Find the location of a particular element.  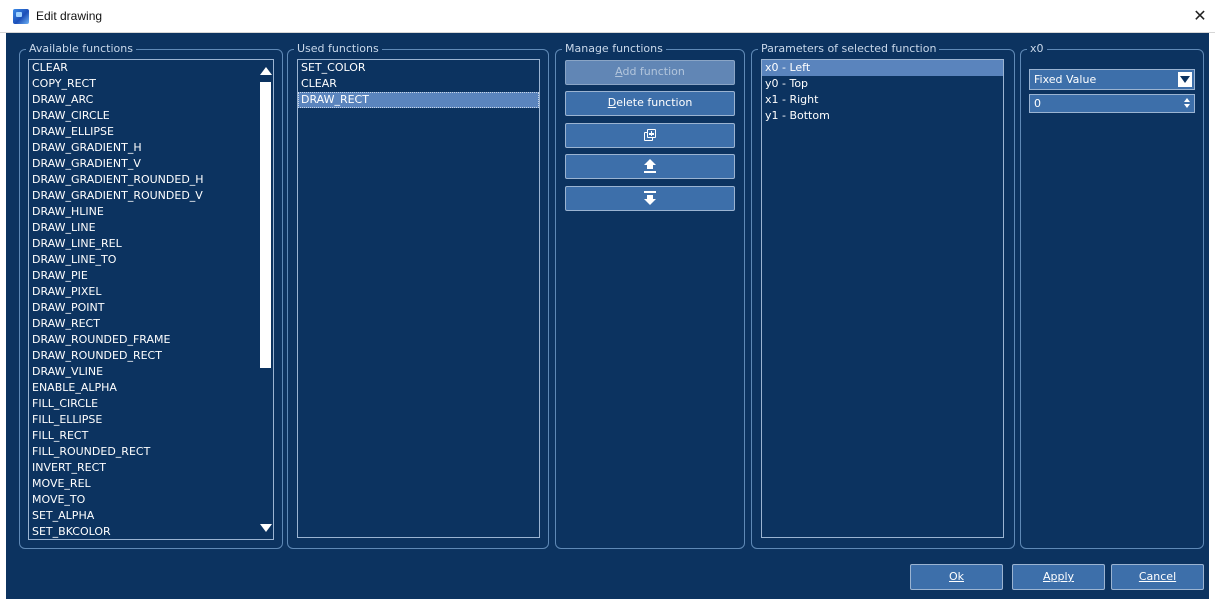

numeric-value-spinner: 0 is located at coordinates (1112, 103).